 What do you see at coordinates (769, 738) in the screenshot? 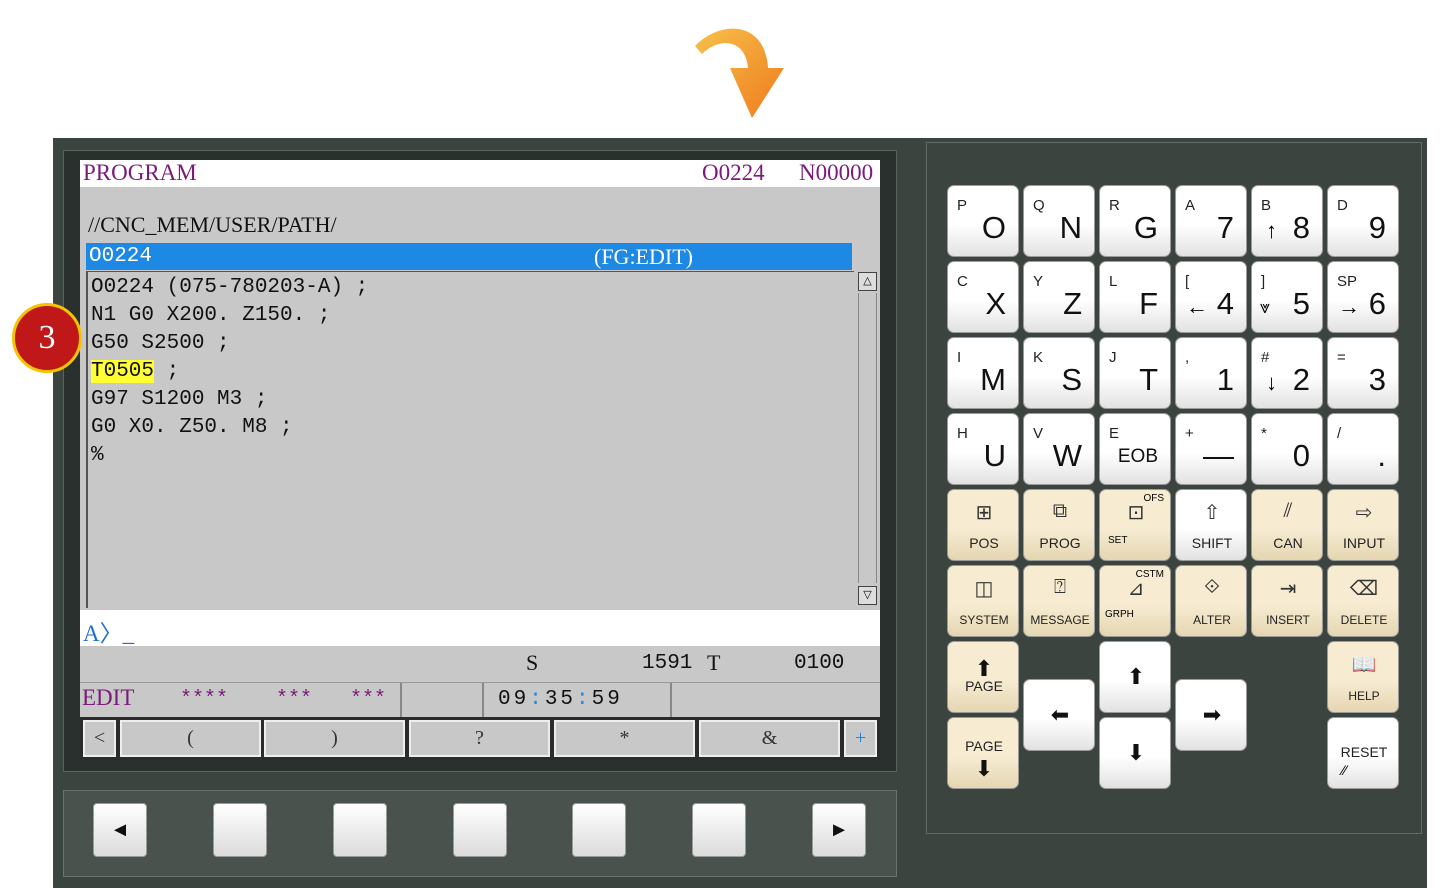
I see `softkey-ampersand: &` at bounding box center [769, 738].